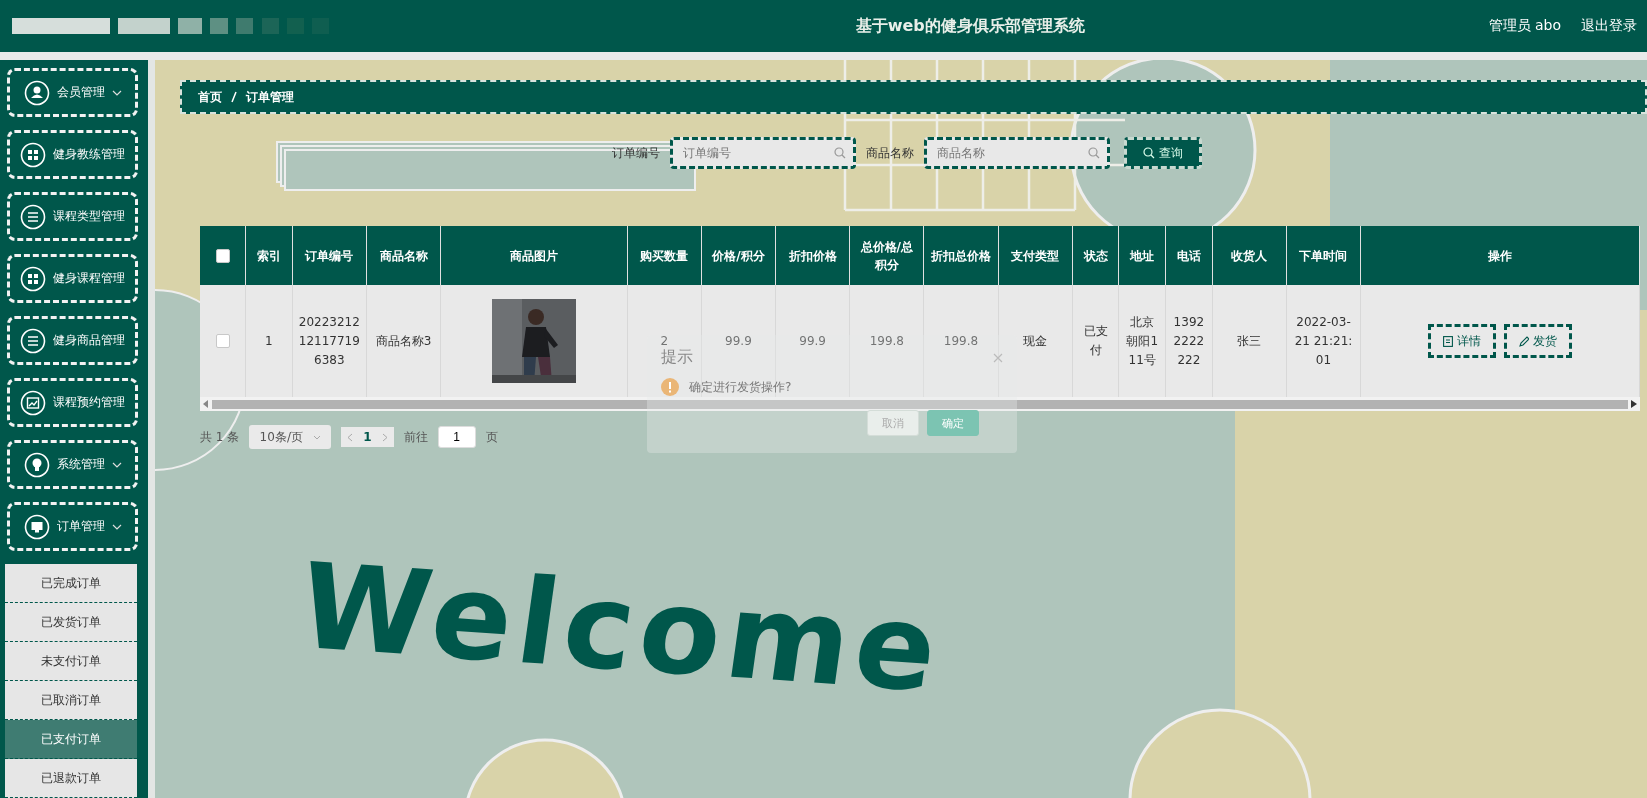 Image resolution: width=1647 pixels, height=798 pixels. Describe the element at coordinates (329, 341) in the screenshot. I see `table-cell: 20223212121177196383` at that location.